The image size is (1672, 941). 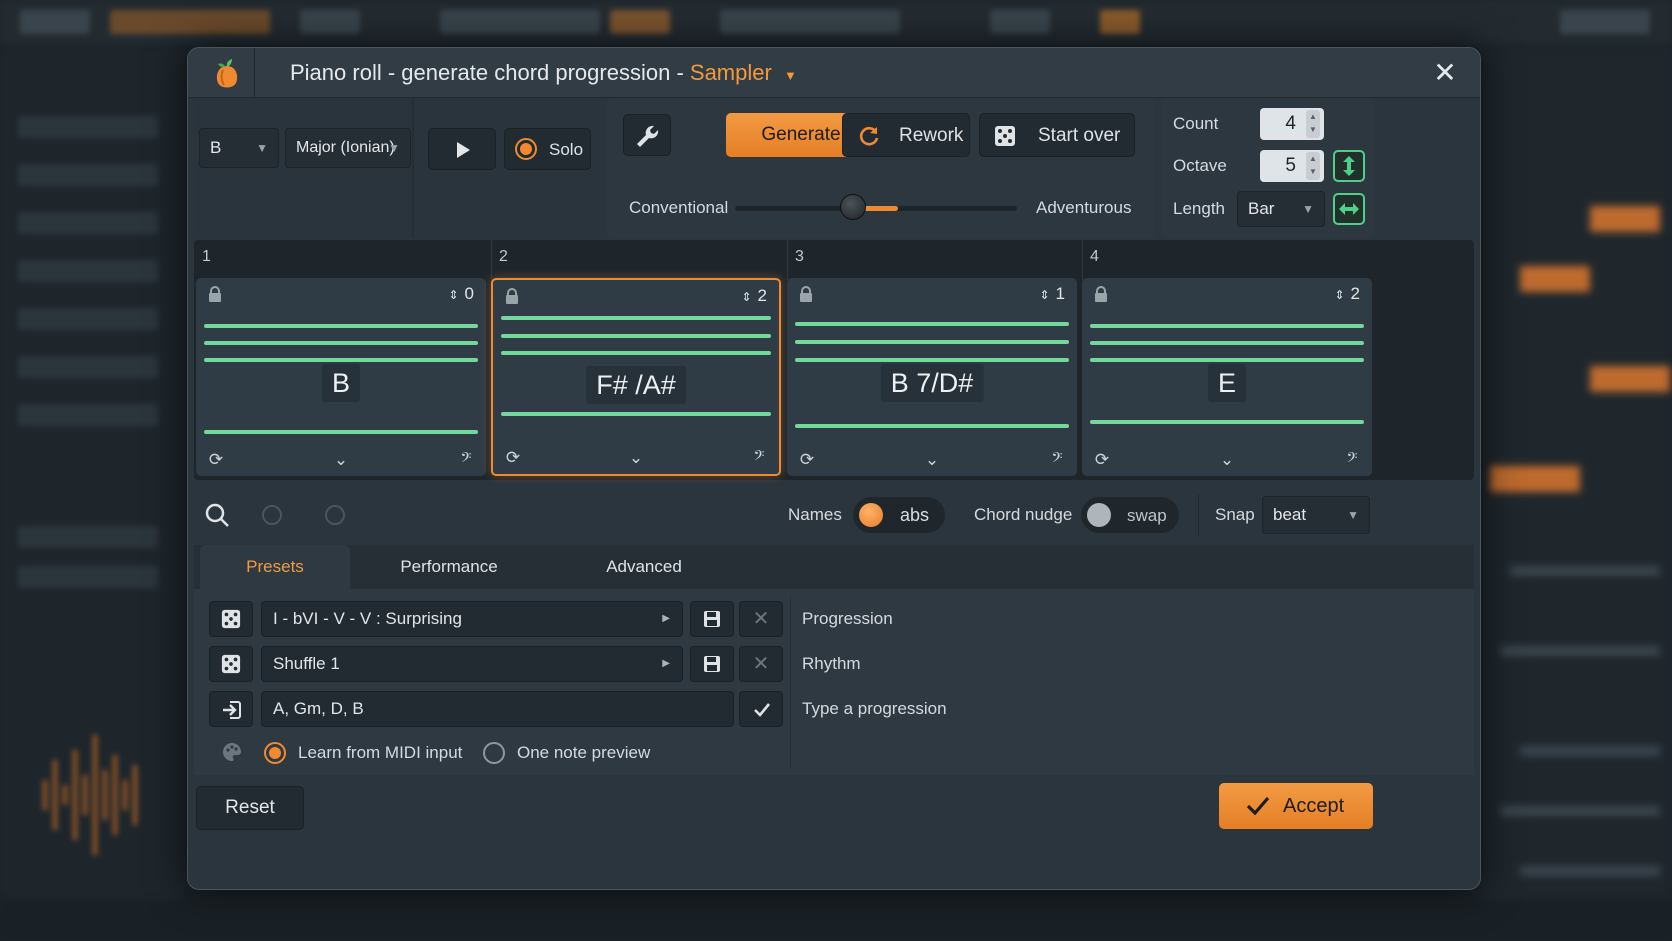 What do you see at coordinates (394, 148) in the screenshot?
I see `chevron-down-icon: ▼` at bounding box center [394, 148].